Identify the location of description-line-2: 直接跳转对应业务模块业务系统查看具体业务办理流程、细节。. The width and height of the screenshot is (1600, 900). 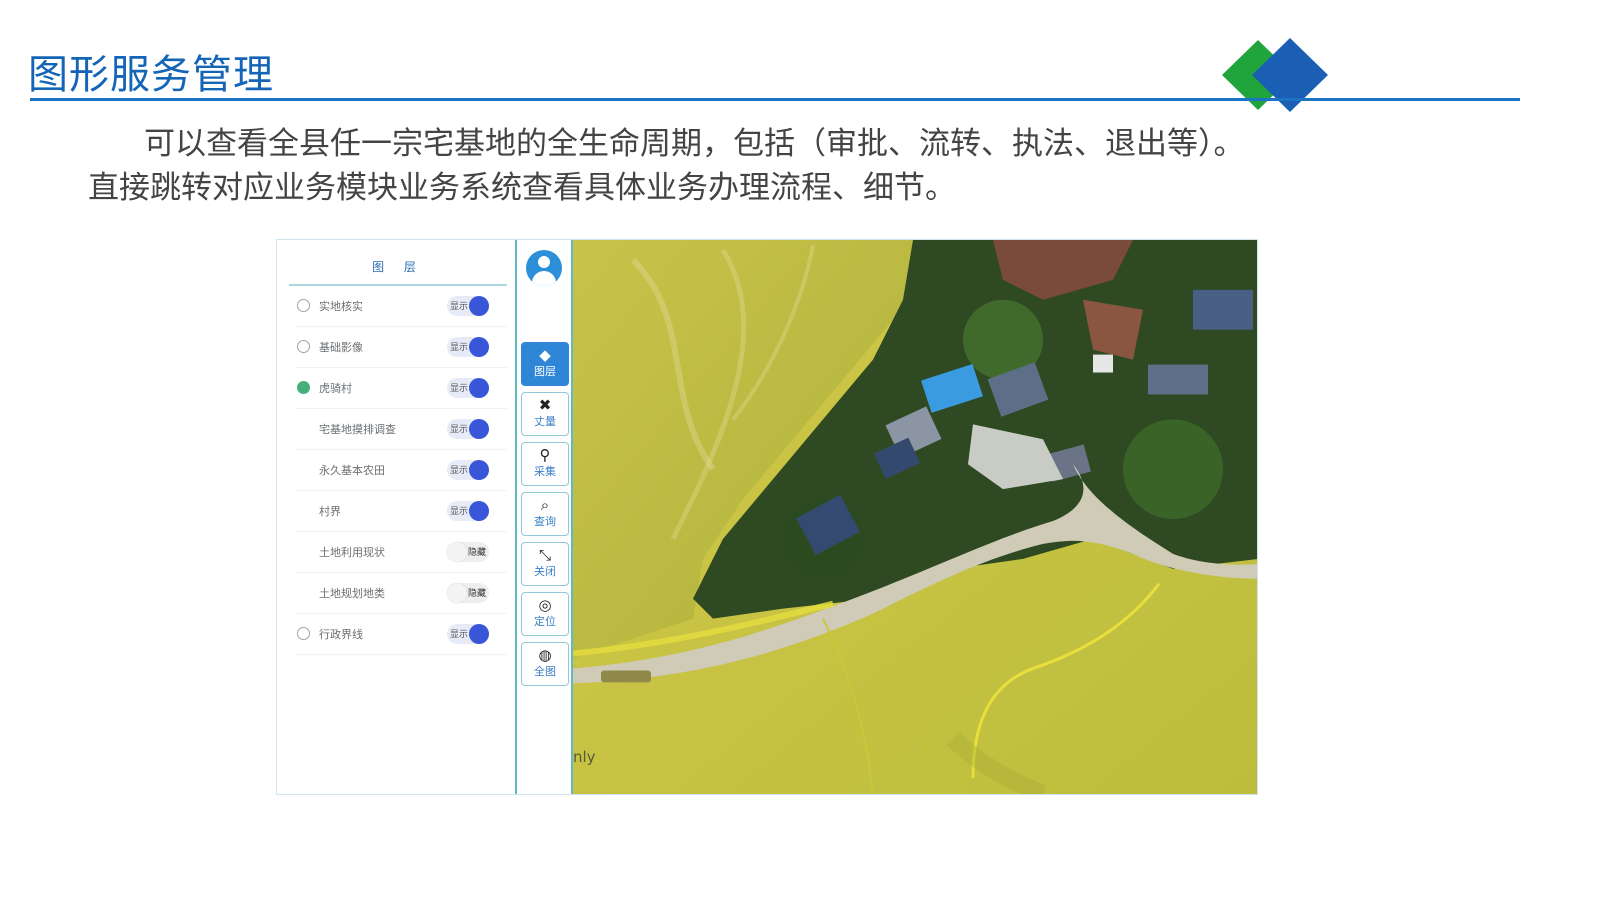
(522, 188).